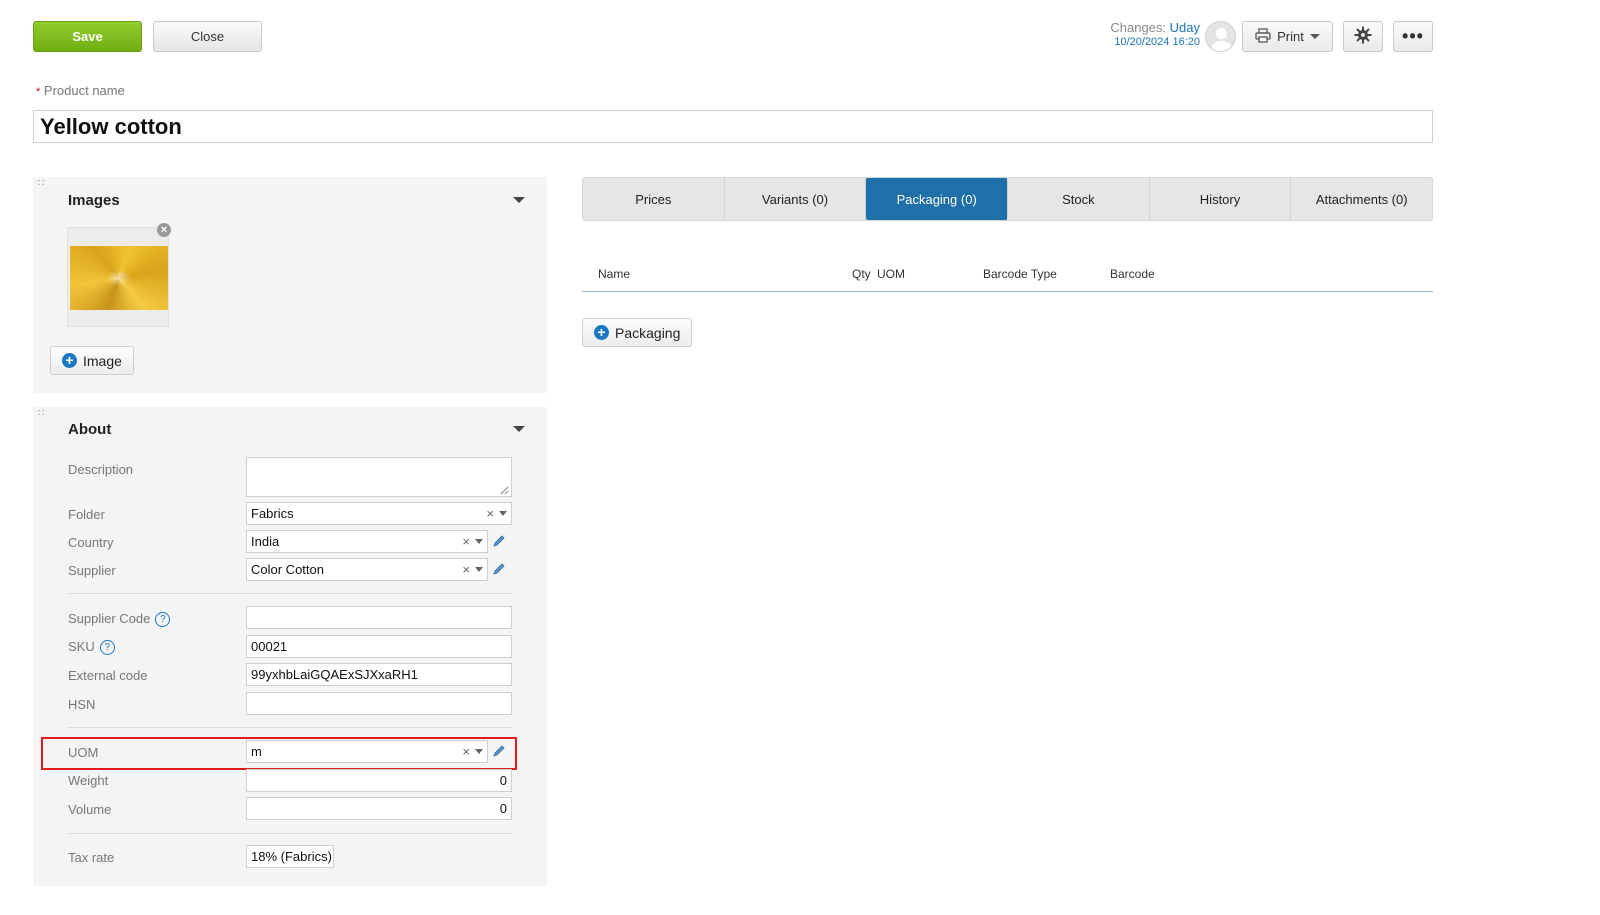  Describe the element at coordinates (504, 490) in the screenshot. I see `resize-handle-icon` at that location.